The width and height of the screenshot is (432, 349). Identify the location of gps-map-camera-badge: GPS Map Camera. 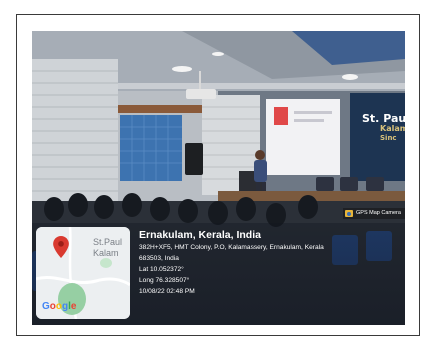
(374, 213).